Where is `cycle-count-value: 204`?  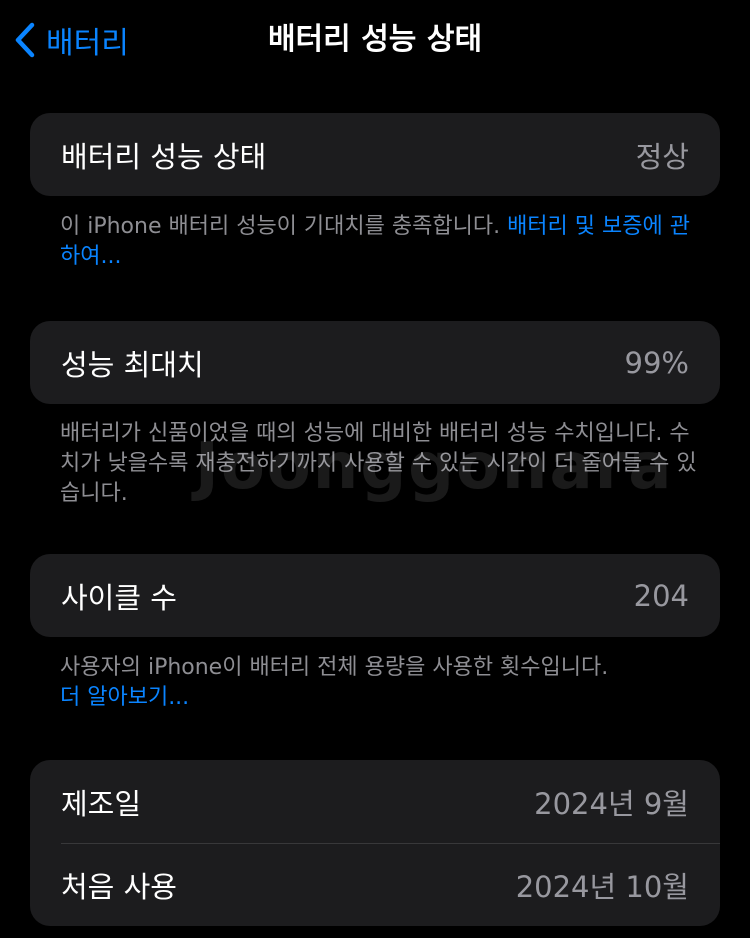
cycle-count-value: 204 is located at coordinates (661, 595).